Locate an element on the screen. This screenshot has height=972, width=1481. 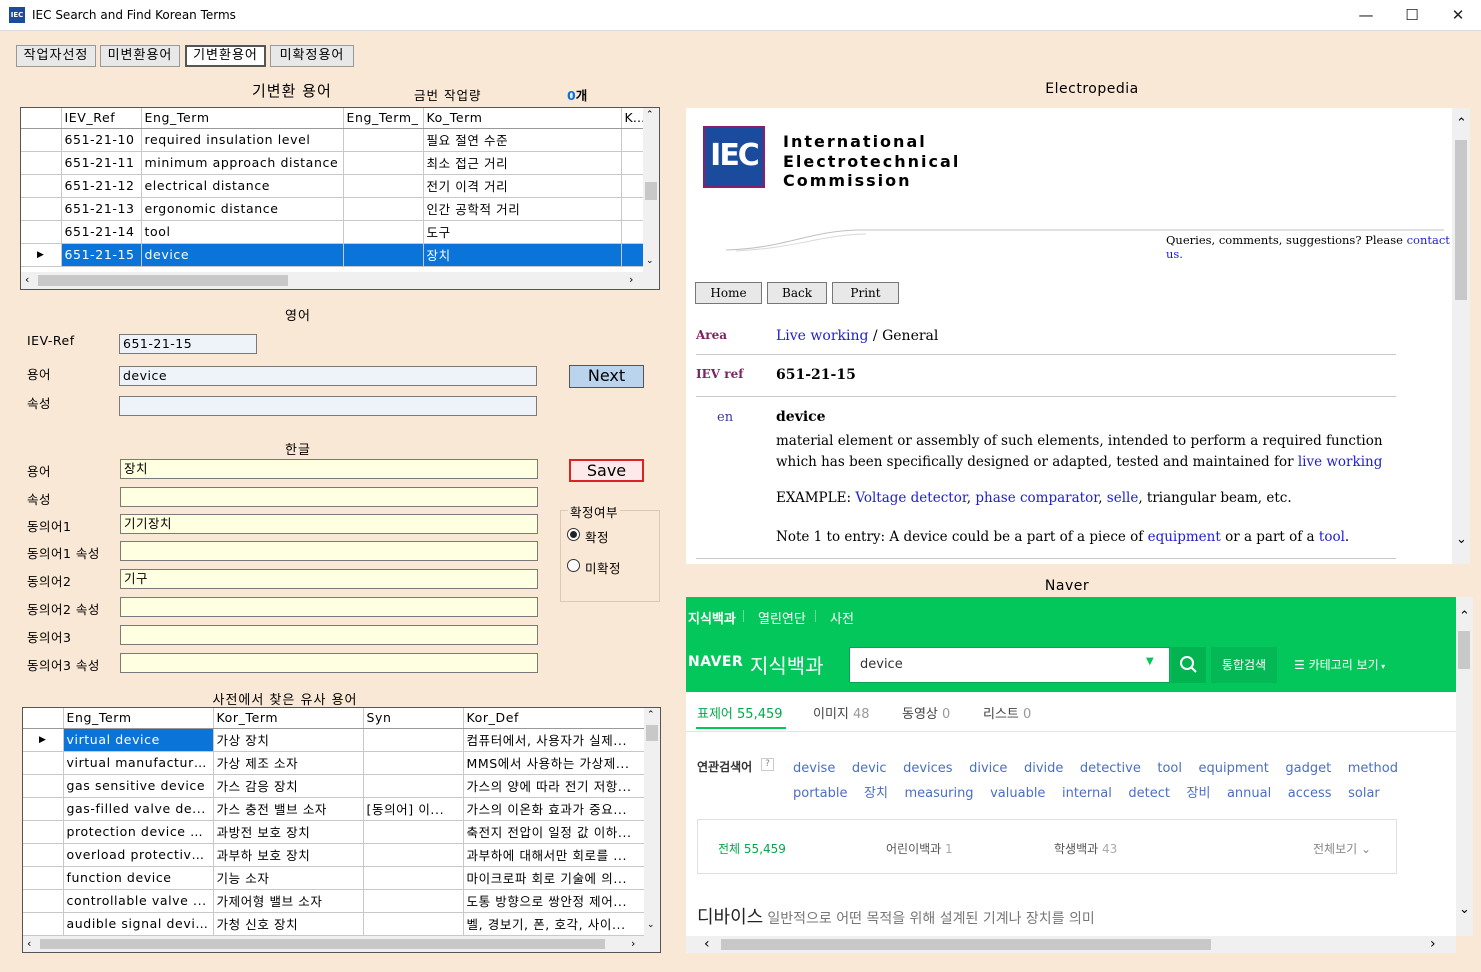
naver-vertical-scrollbar: ⌃ ⌄ is located at coordinates (1464, 766).